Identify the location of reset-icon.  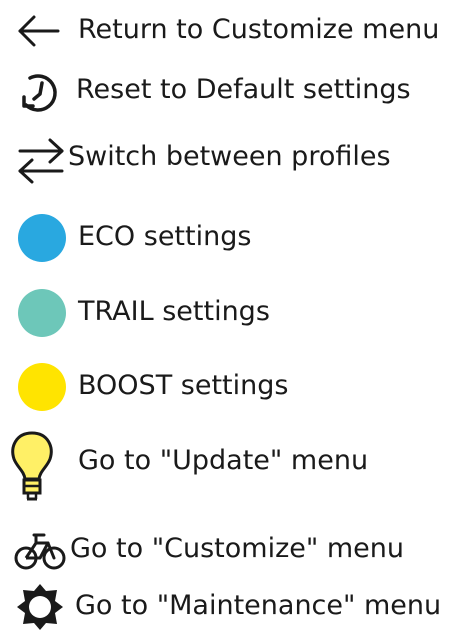
(35, 91).